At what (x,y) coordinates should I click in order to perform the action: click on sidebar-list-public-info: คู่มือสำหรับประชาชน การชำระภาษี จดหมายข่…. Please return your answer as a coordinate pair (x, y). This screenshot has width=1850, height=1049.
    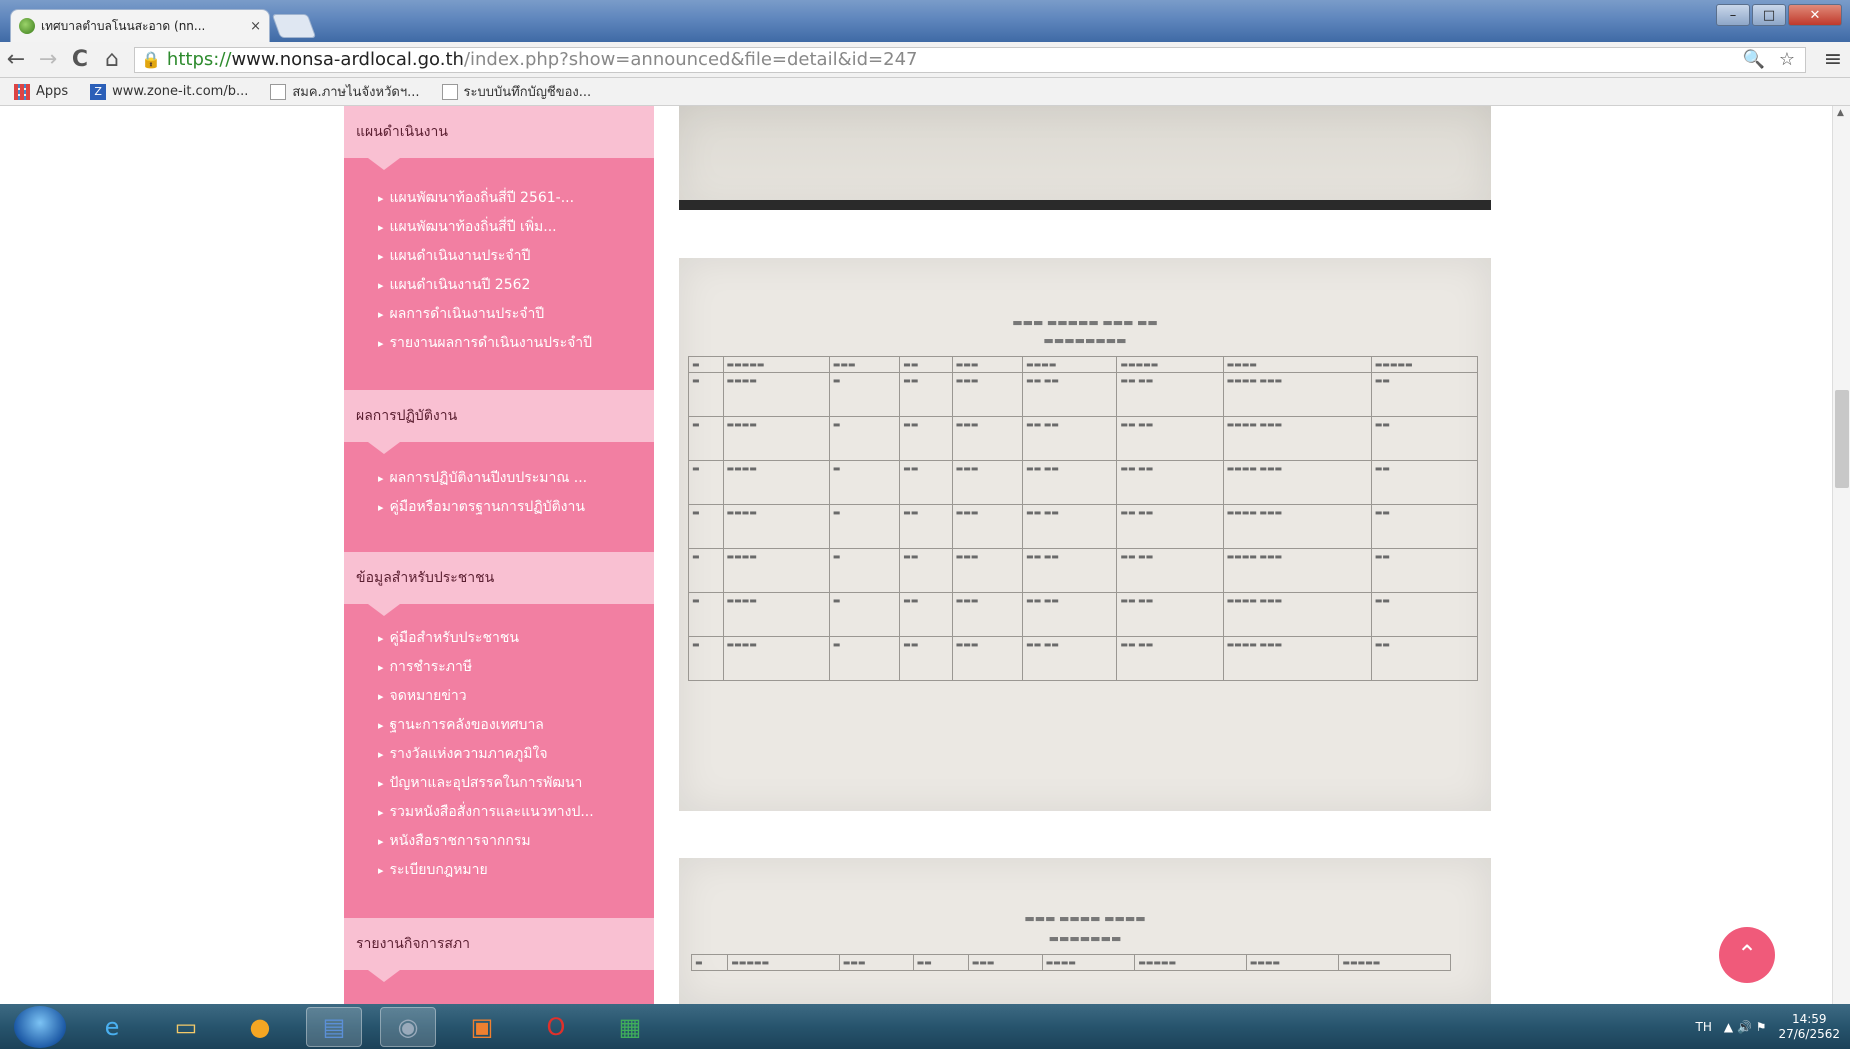
    Looking at the image, I should click on (513, 754).